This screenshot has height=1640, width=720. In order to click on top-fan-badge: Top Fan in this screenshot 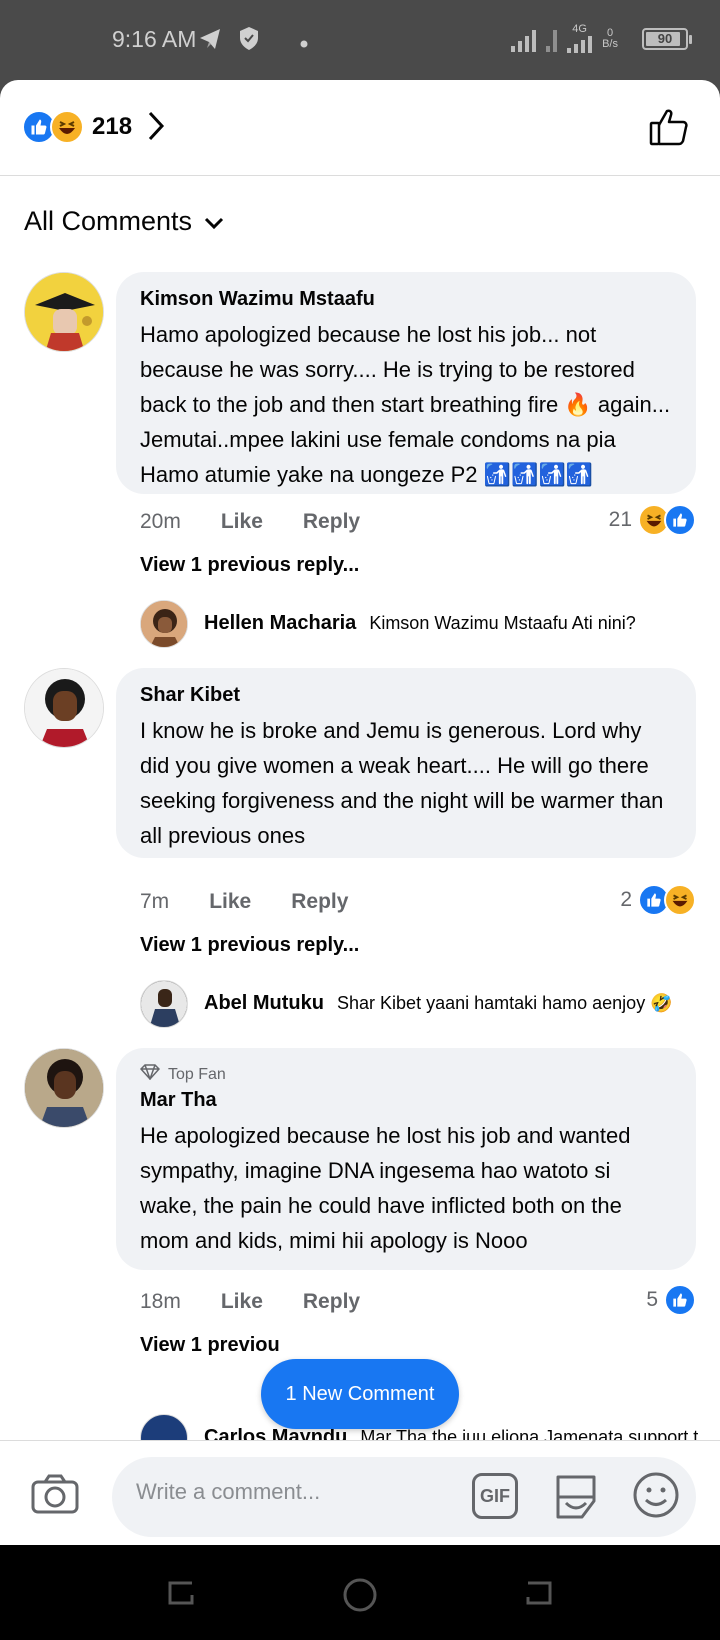, I will do `click(405, 1074)`.